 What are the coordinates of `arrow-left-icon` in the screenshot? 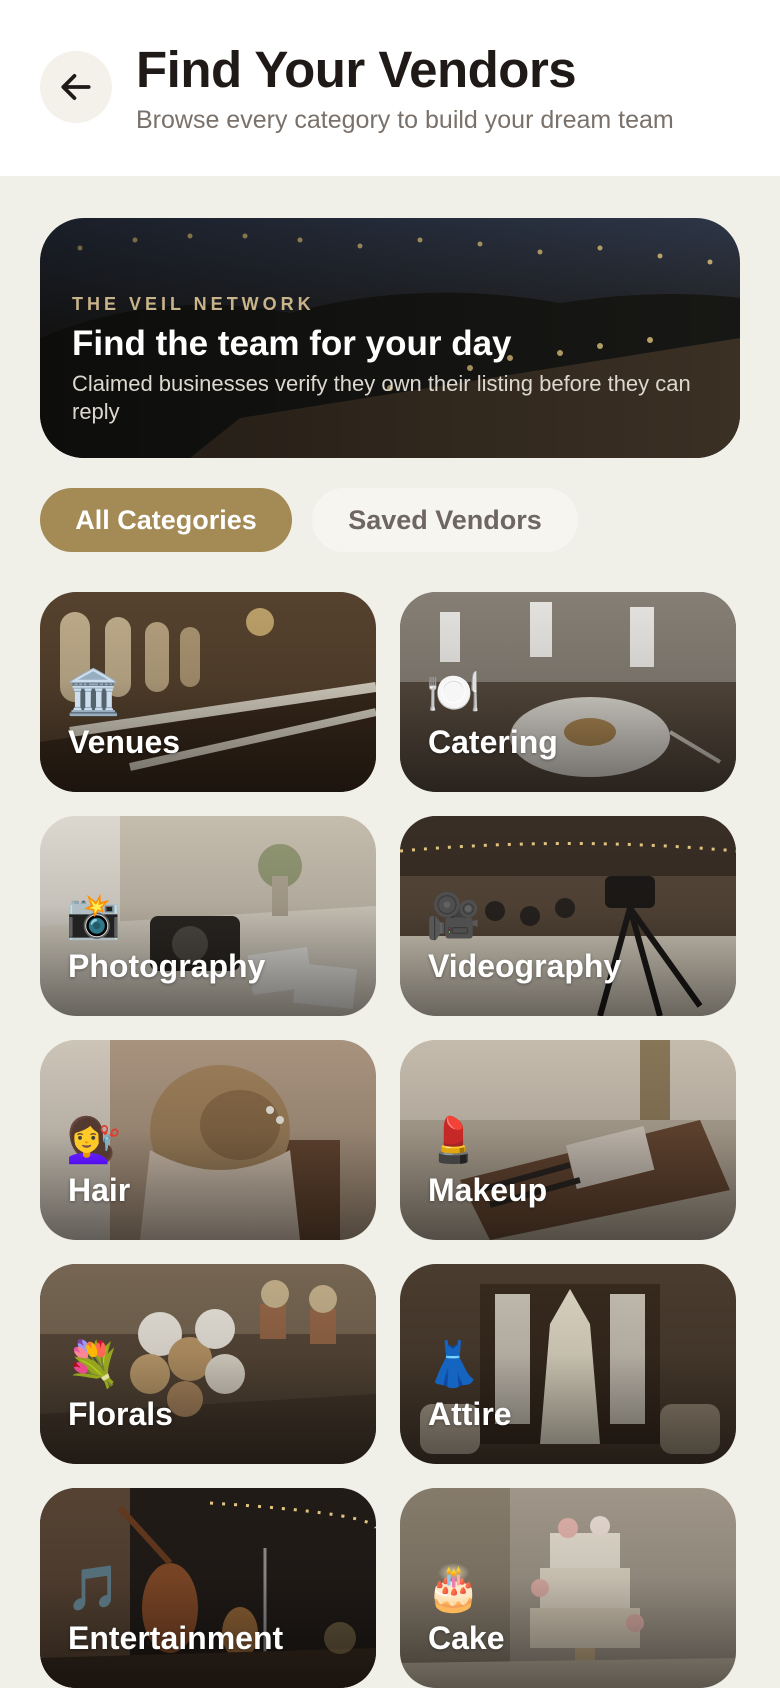 It's located at (76, 87).